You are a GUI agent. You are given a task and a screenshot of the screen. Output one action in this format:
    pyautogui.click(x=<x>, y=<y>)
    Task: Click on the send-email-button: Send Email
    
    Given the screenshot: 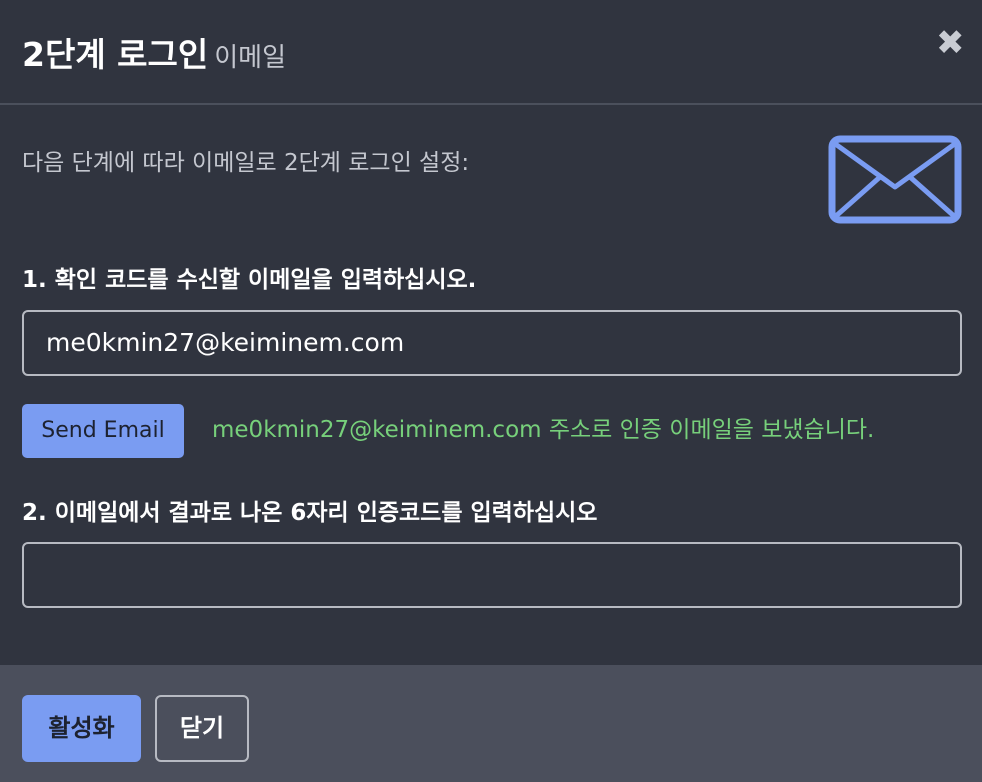 What is the action you would take?
    pyautogui.click(x=103, y=431)
    